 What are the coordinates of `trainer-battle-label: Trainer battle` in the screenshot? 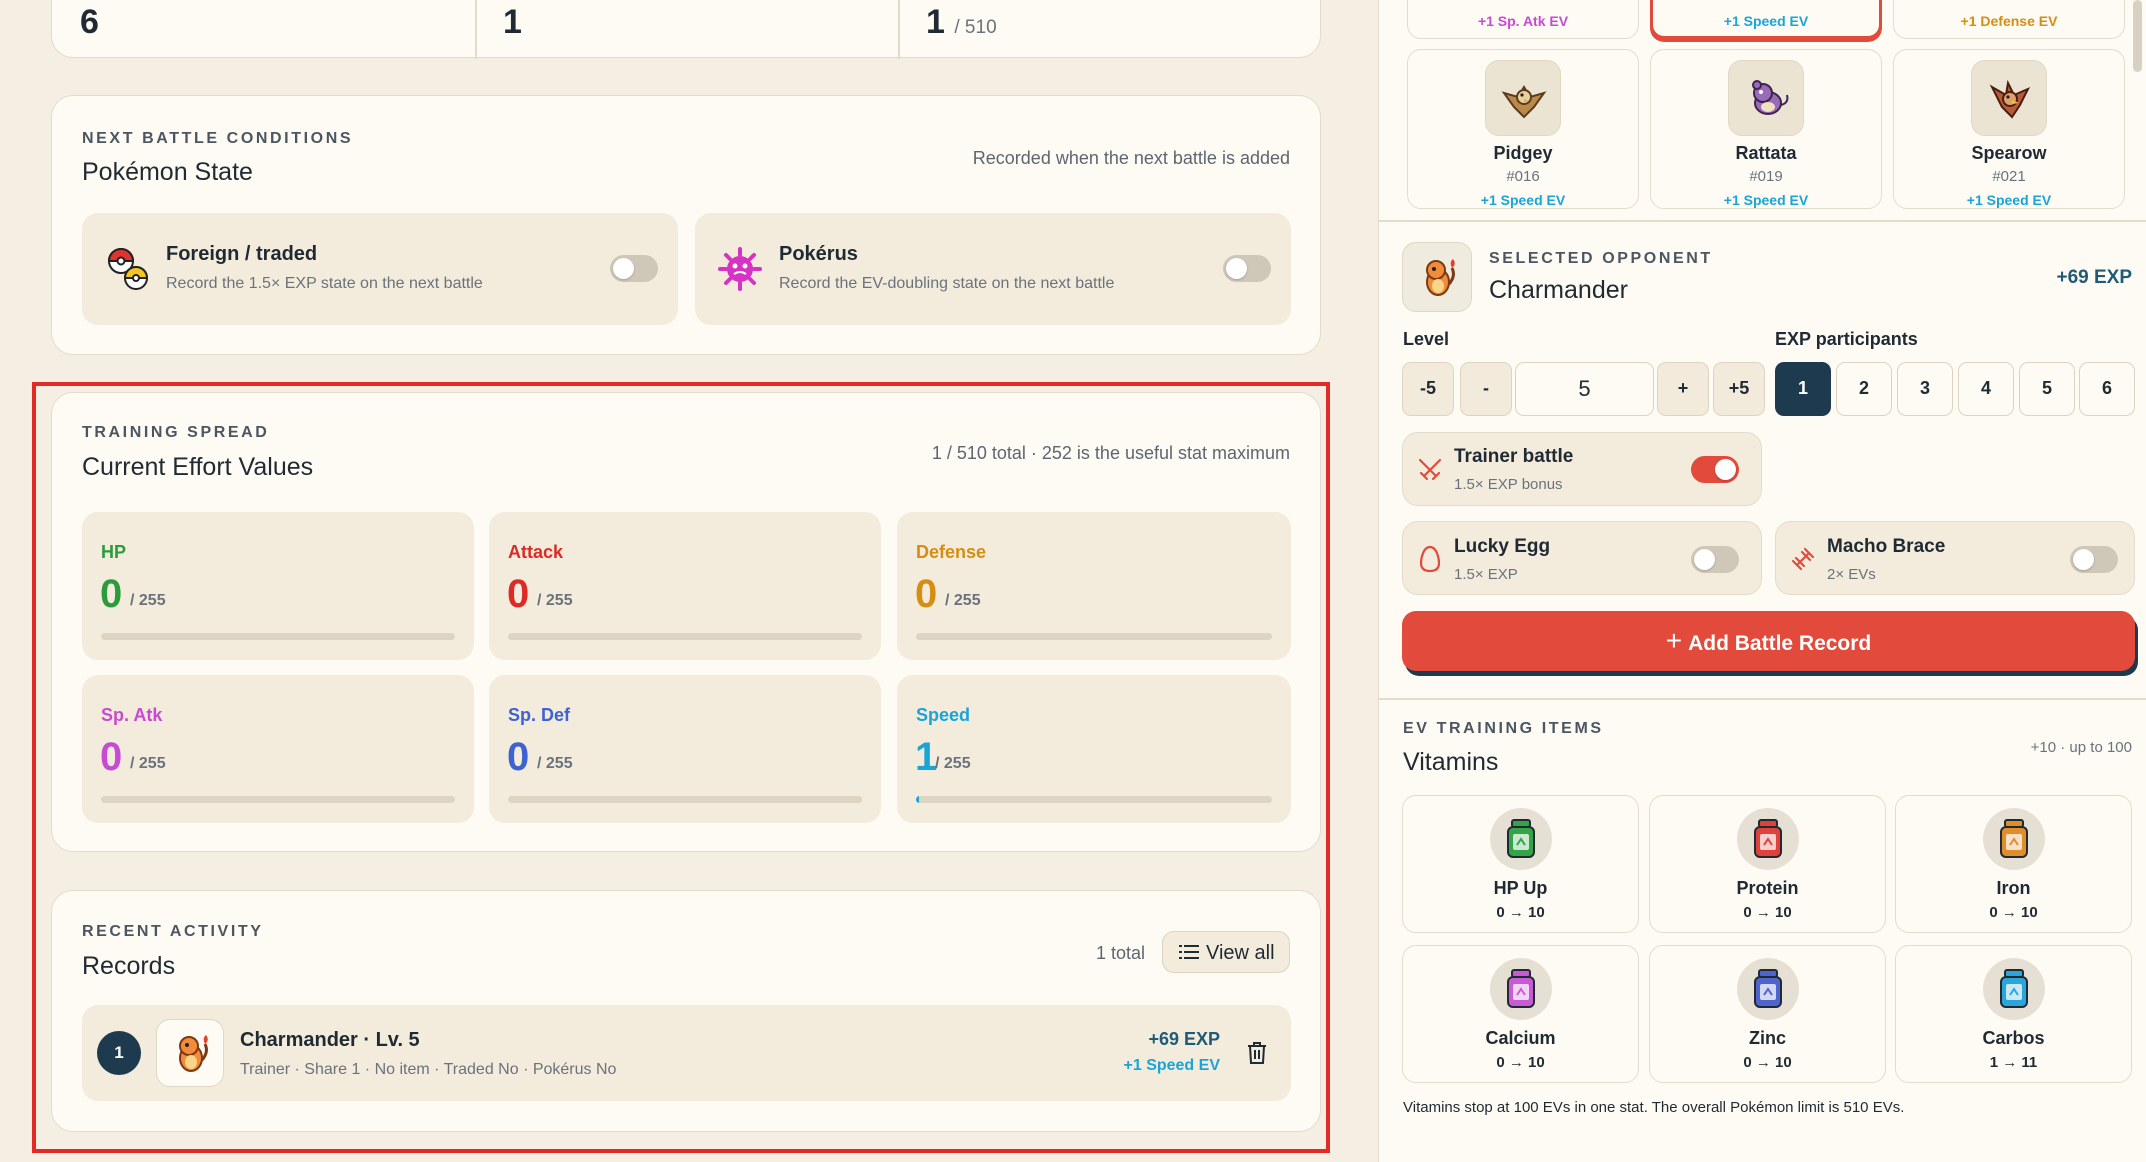 It's located at (1514, 456).